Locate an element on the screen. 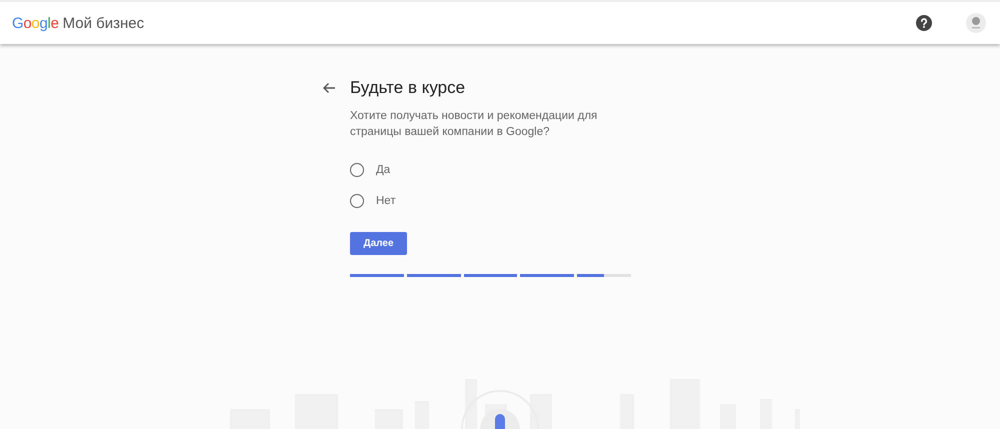 The width and height of the screenshot is (1000, 429). product-name: Мой бизнес is located at coordinates (103, 23).